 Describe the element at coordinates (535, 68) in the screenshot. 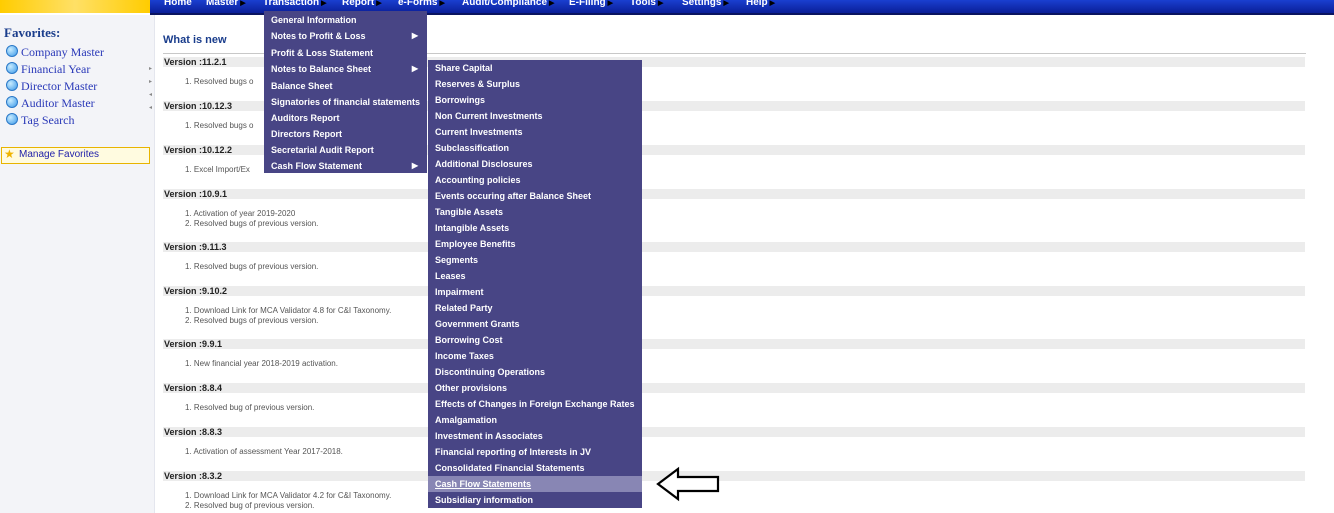

I see `submenu-item: Share Capital` at that location.